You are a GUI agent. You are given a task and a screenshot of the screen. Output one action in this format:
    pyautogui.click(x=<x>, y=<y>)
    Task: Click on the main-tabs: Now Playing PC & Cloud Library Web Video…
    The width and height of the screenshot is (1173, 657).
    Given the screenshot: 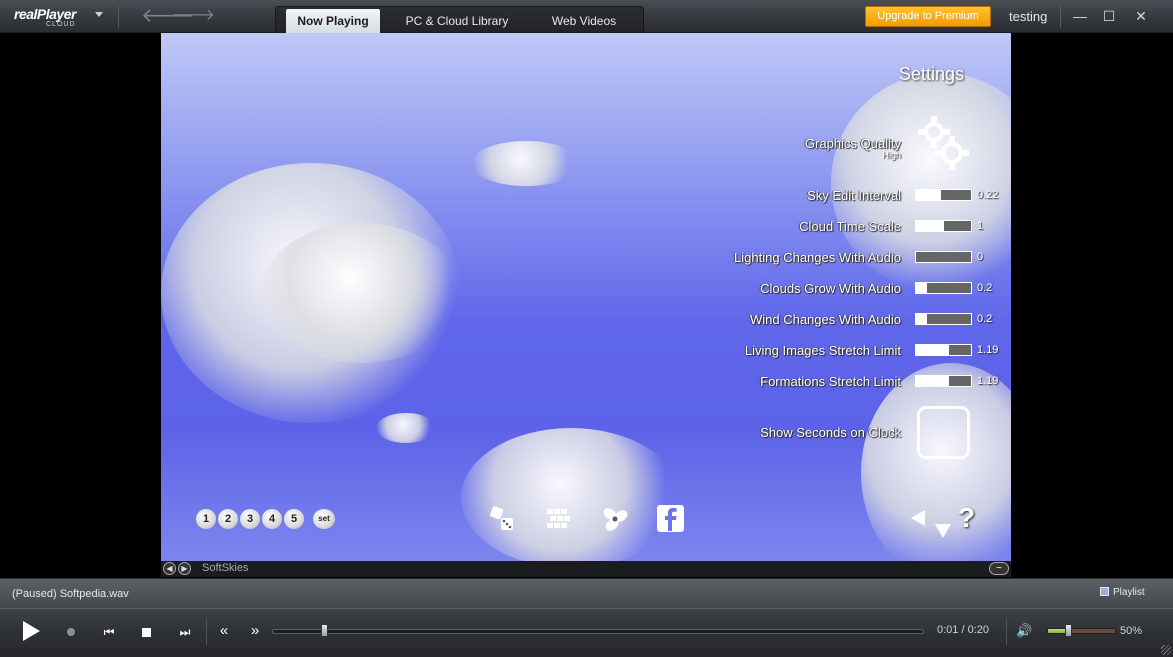 What is the action you would take?
    pyautogui.click(x=459, y=19)
    